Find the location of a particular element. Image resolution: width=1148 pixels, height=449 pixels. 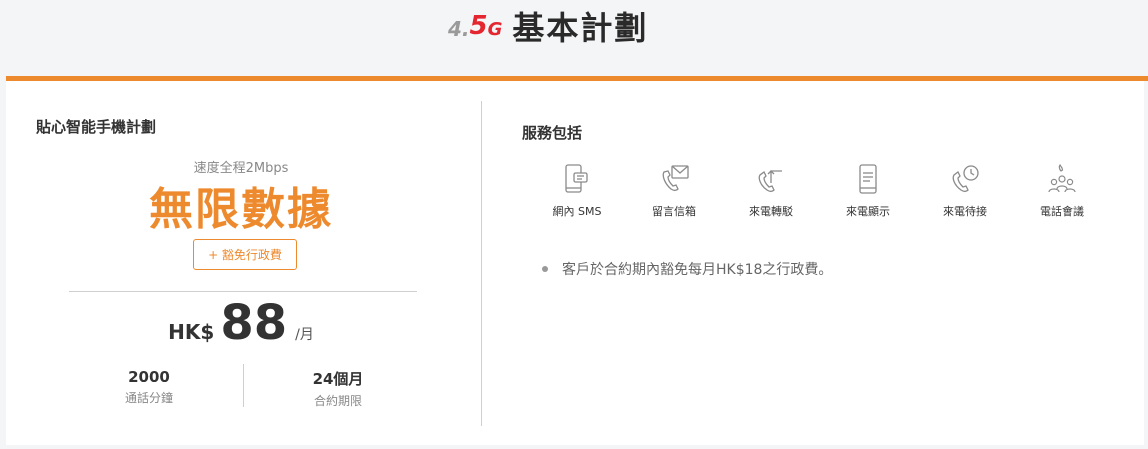

waive-admin-fee-button: + 豁免行政費 is located at coordinates (245, 254).